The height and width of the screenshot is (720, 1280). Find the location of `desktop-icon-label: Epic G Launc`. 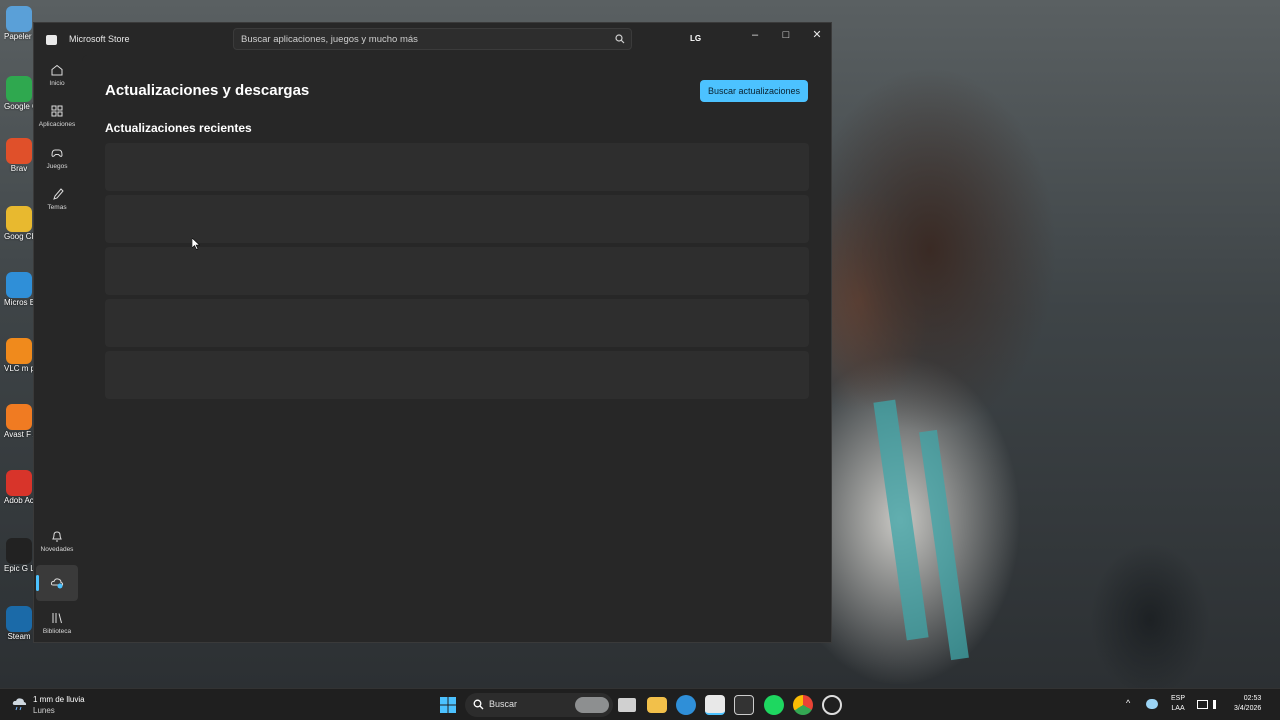

desktop-icon-label: Epic G Launc is located at coordinates (19, 568).